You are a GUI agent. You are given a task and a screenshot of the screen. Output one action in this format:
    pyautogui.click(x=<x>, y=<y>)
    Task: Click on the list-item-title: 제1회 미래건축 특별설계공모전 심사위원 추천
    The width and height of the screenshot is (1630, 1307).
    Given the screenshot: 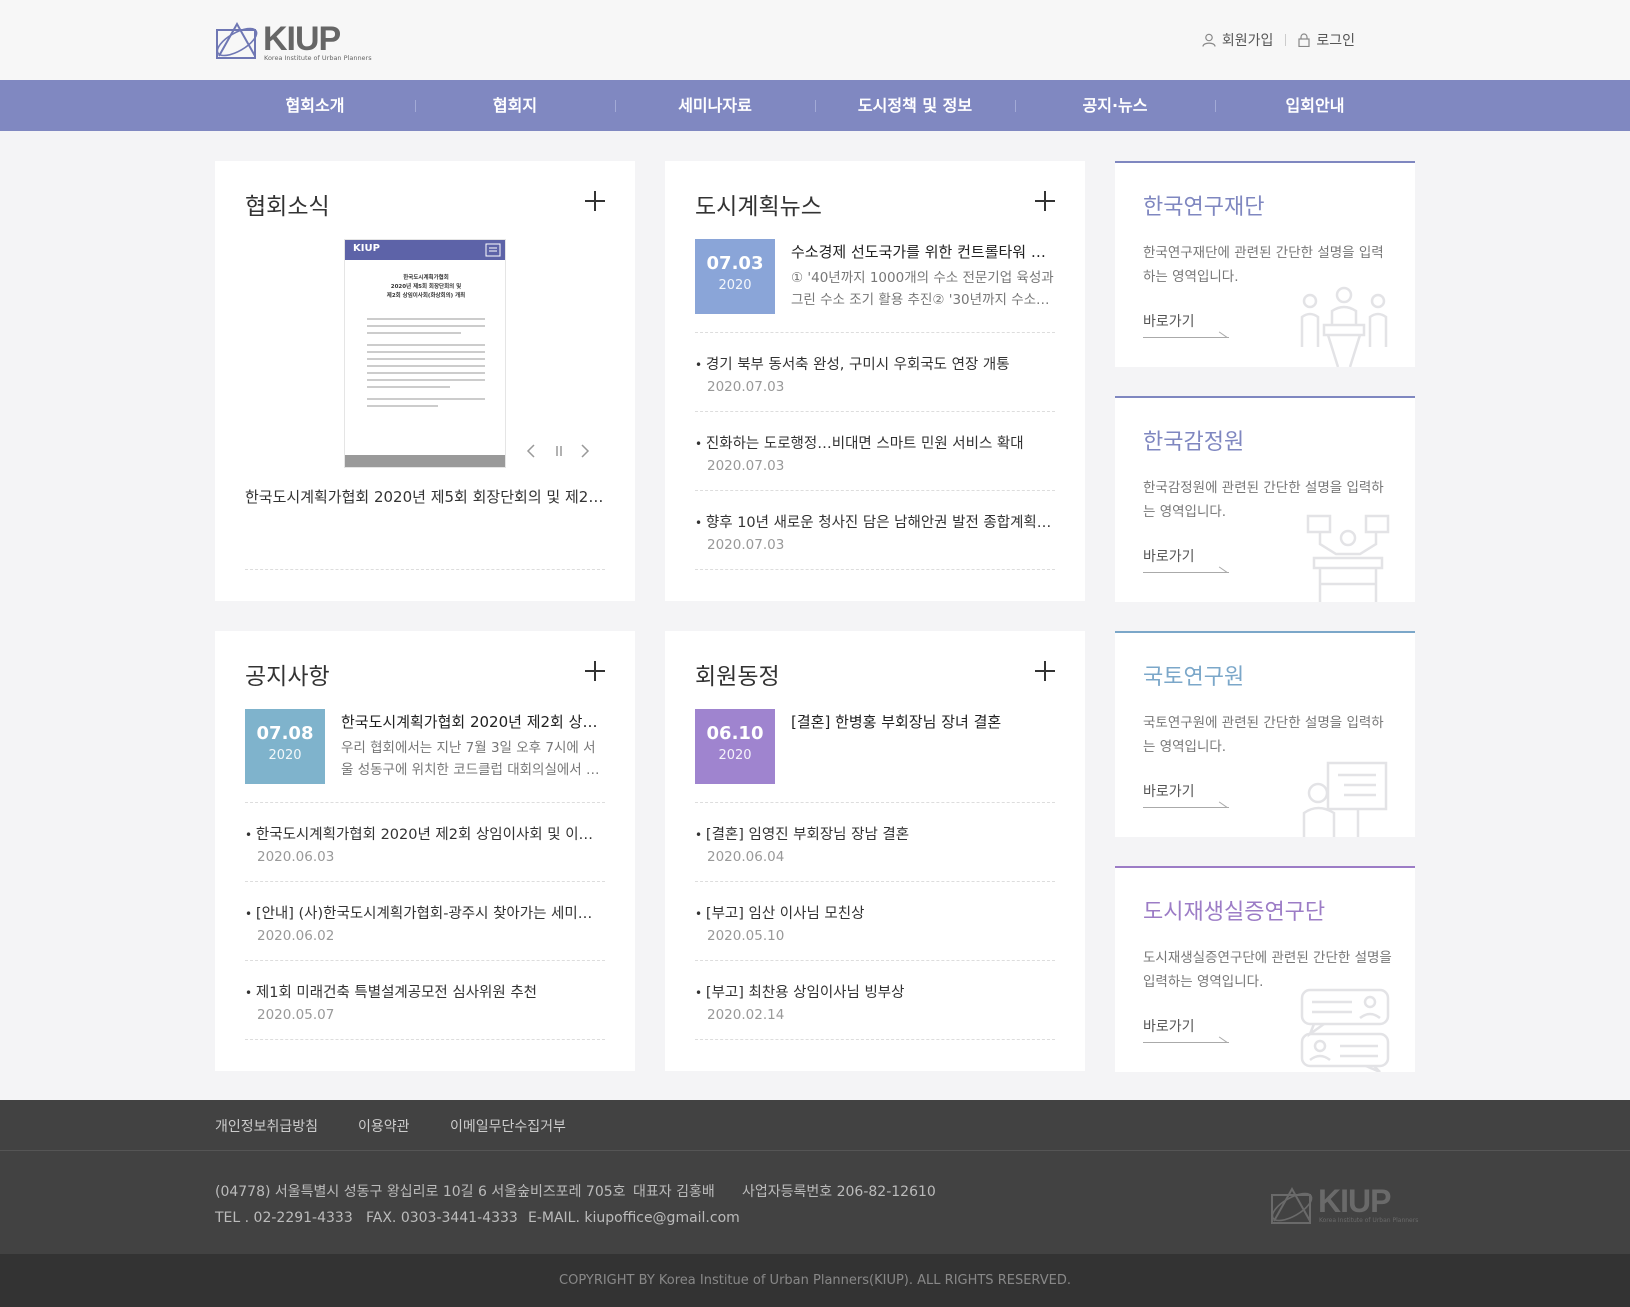 What is the action you would take?
    pyautogui.click(x=425, y=991)
    